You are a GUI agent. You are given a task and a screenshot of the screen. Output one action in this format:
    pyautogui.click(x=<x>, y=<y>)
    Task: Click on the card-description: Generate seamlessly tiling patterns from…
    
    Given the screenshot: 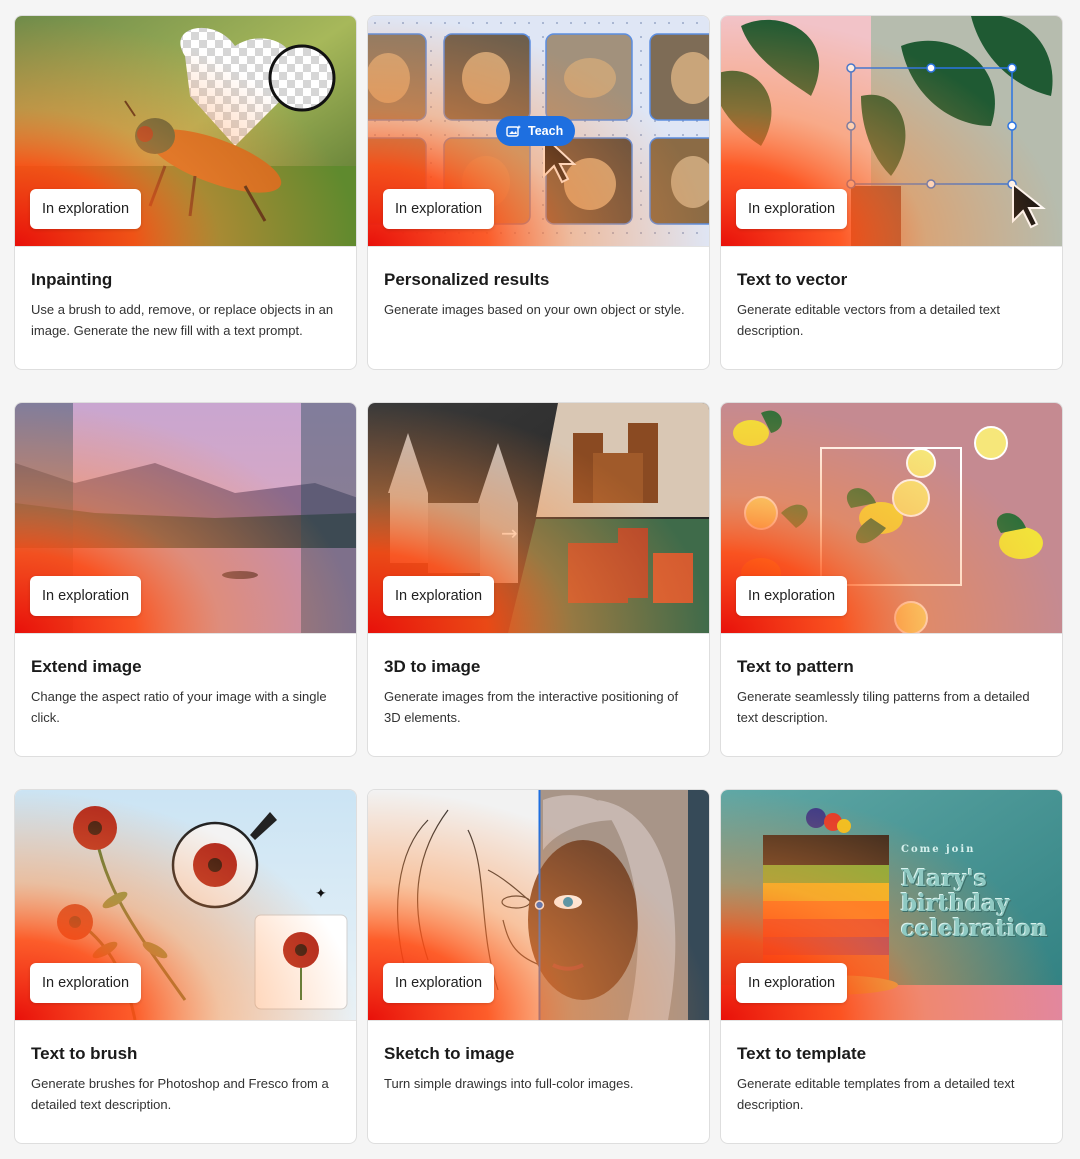 What is the action you would take?
    pyautogui.click(x=883, y=707)
    